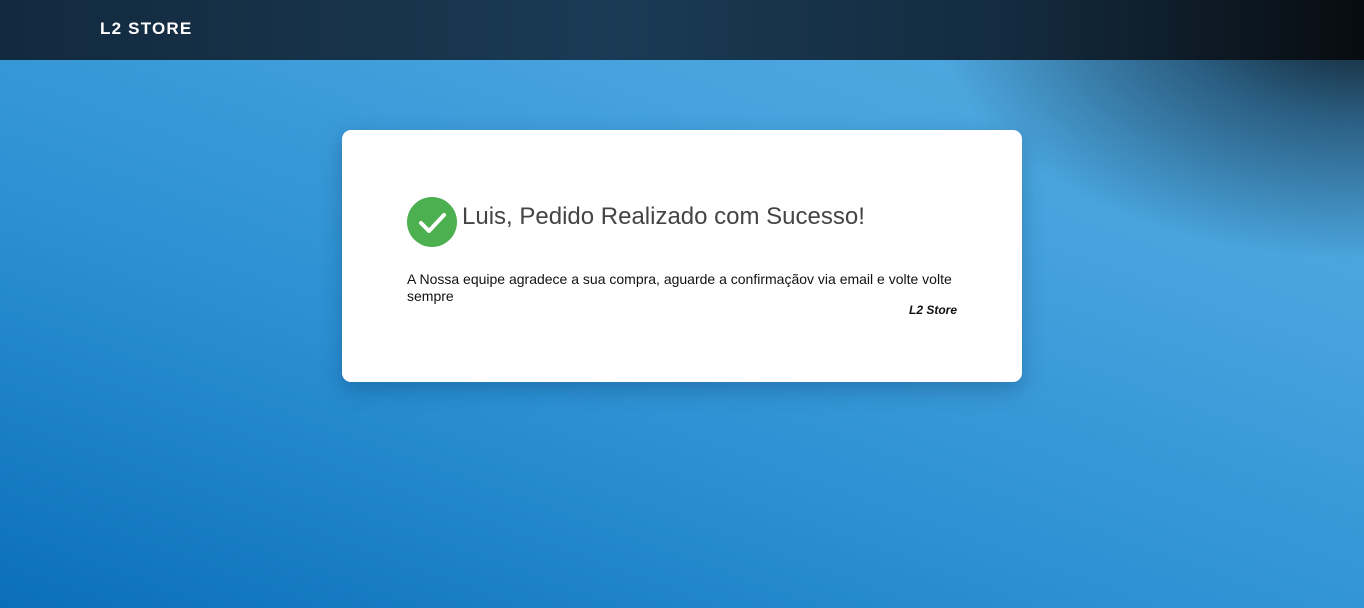 The image size is (1364, 608). What do you see at coordinates (432, 222) in the screenshot?
I see `check-circle-icon` at bounding box center [432, 222].